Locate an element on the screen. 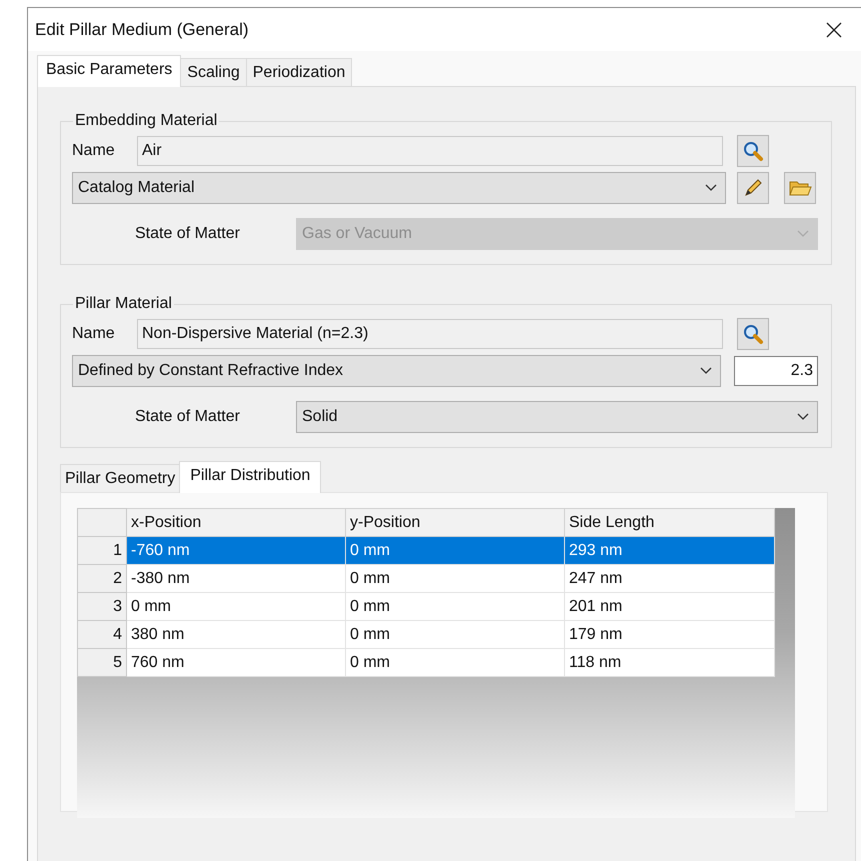  row-header: 5 is located at coordinates (102, 662).